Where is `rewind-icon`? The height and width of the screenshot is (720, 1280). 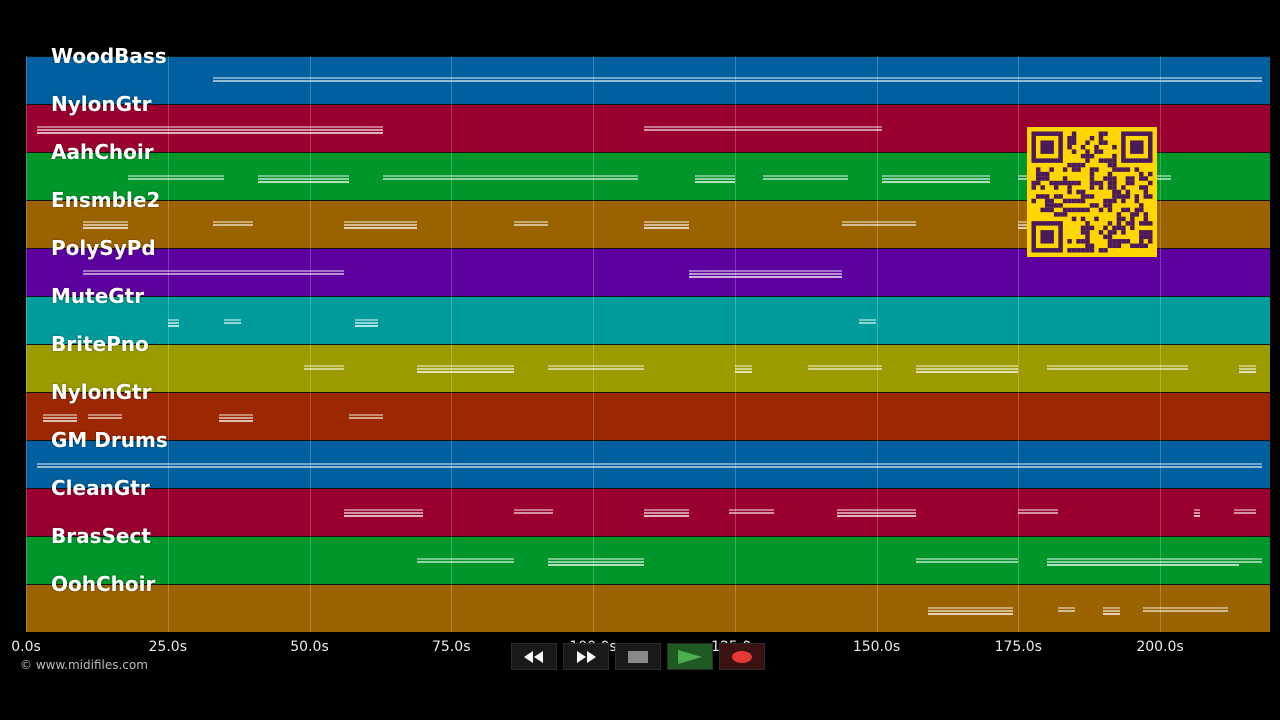 rewind-icon is located at coordinates (533, 656).